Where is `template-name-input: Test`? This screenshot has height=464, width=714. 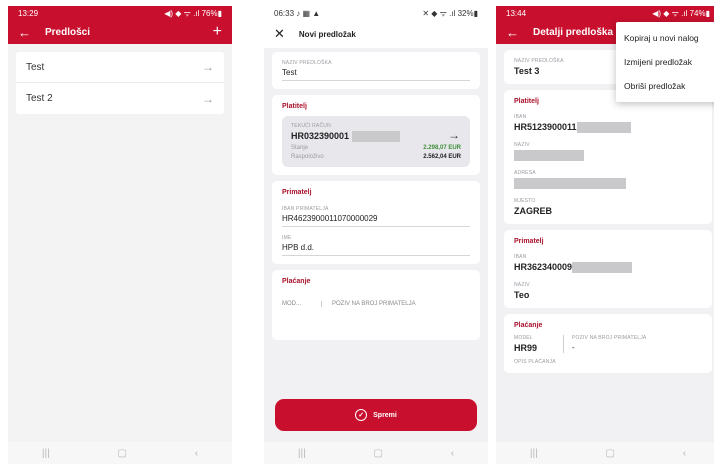 template-name-input: Test is located at coordinates (376, 74).